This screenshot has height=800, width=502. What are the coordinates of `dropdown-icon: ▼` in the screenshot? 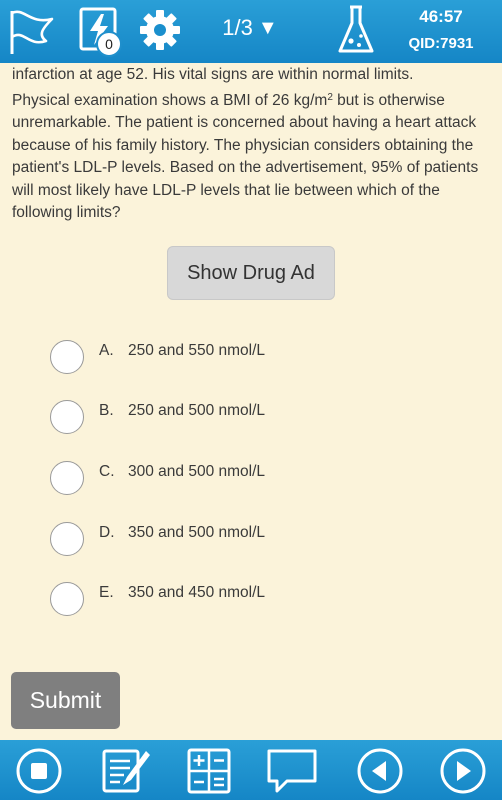 It's located at (267, 27).